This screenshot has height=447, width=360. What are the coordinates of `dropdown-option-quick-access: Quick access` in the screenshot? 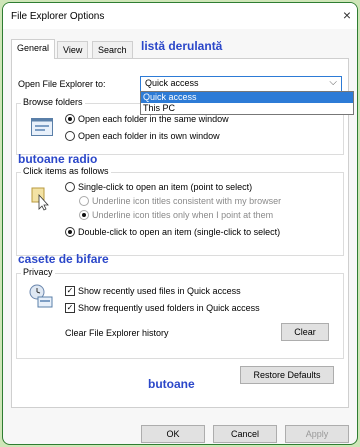 It's located at (247, 97).